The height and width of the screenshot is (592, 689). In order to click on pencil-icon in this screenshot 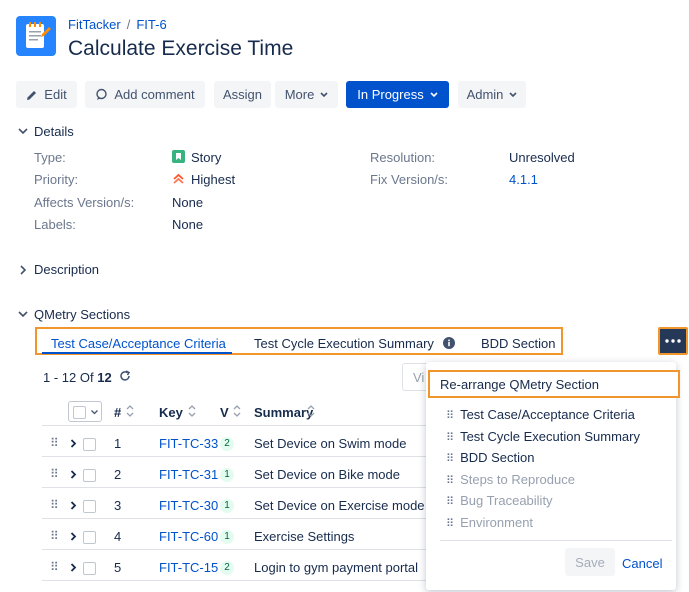, I will do `click(32, 95)`.